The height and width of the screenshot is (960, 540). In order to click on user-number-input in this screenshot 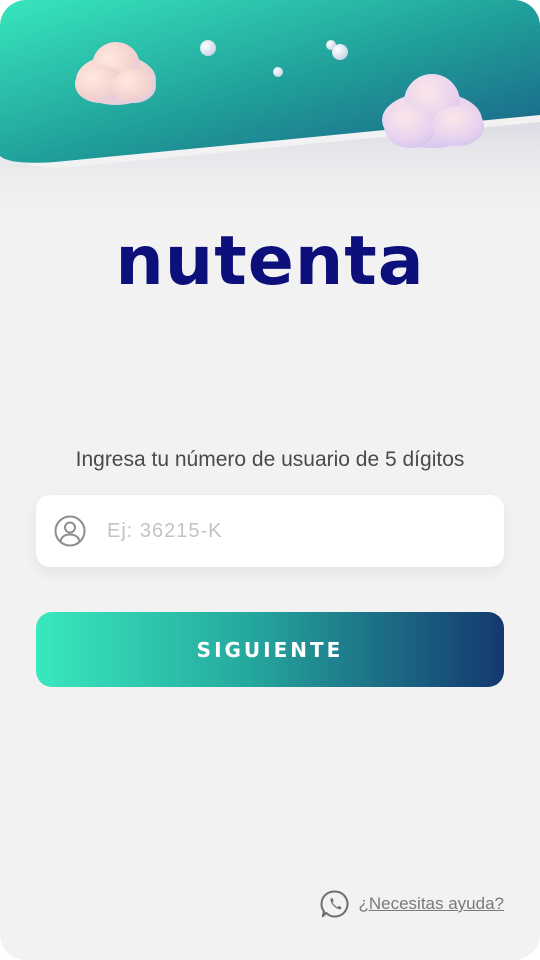, I will do `click(297, 531)`.